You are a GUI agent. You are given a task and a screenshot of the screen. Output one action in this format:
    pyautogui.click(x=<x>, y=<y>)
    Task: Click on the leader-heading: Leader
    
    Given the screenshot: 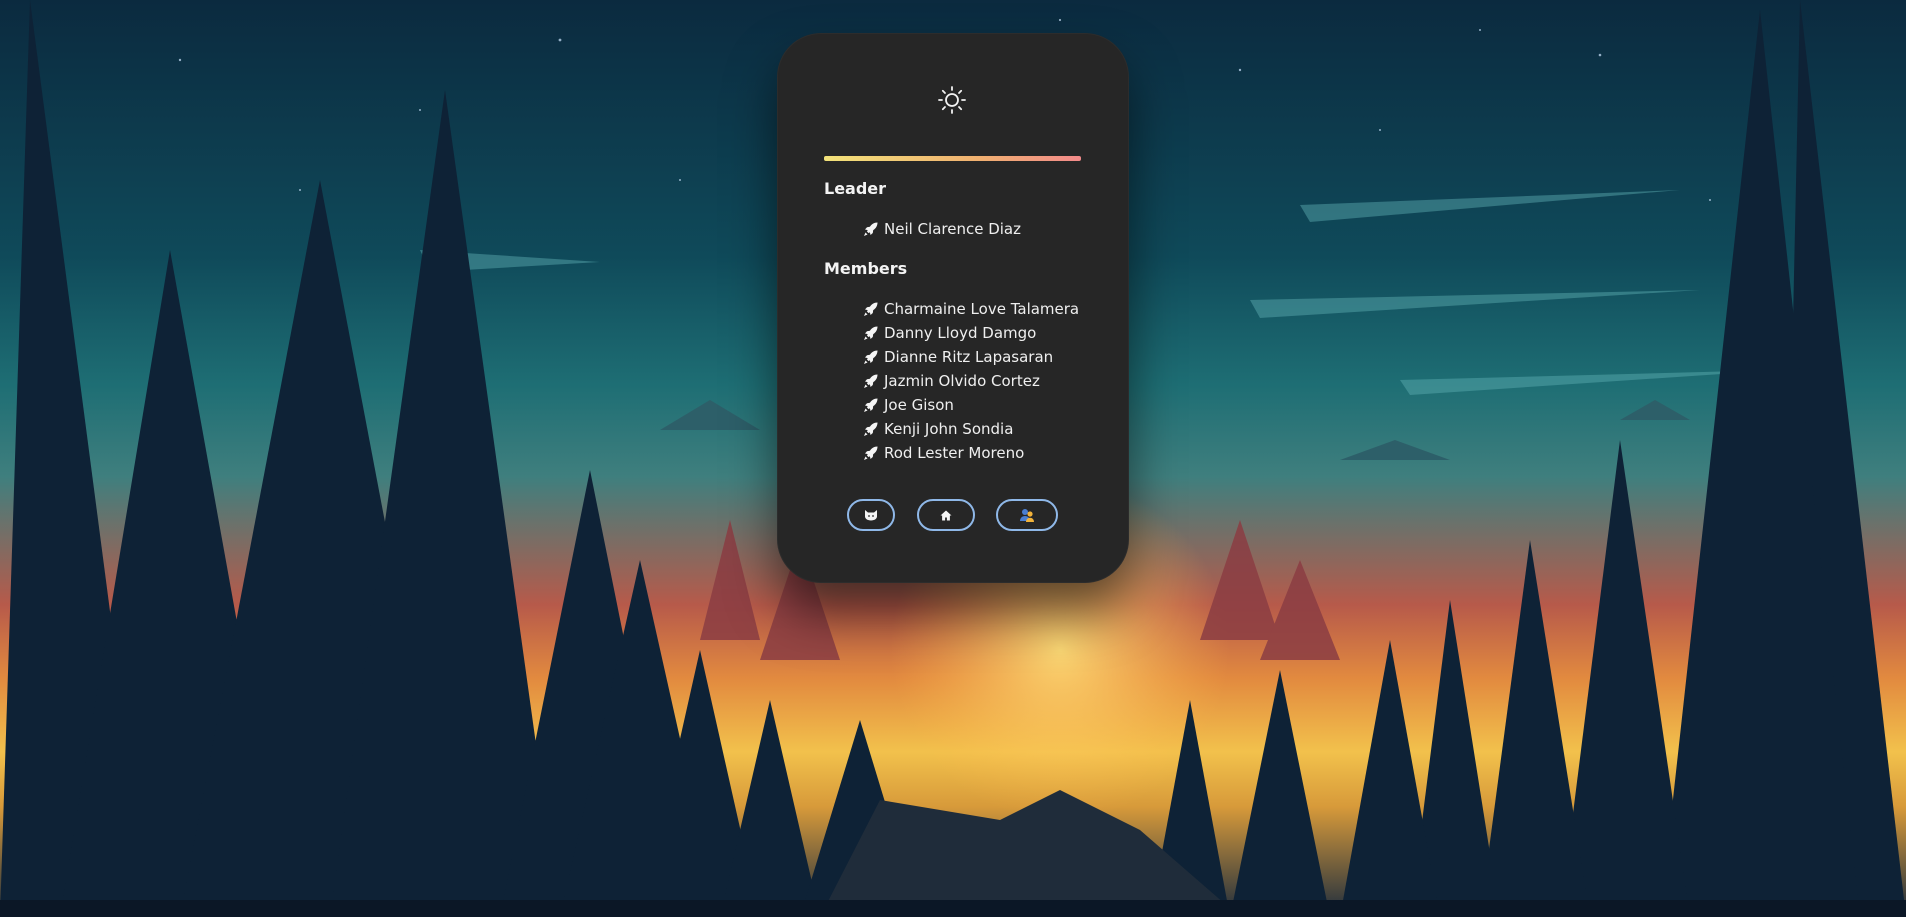 What is the action you would take?
    pyautogui.click(x=855, y=188)
    